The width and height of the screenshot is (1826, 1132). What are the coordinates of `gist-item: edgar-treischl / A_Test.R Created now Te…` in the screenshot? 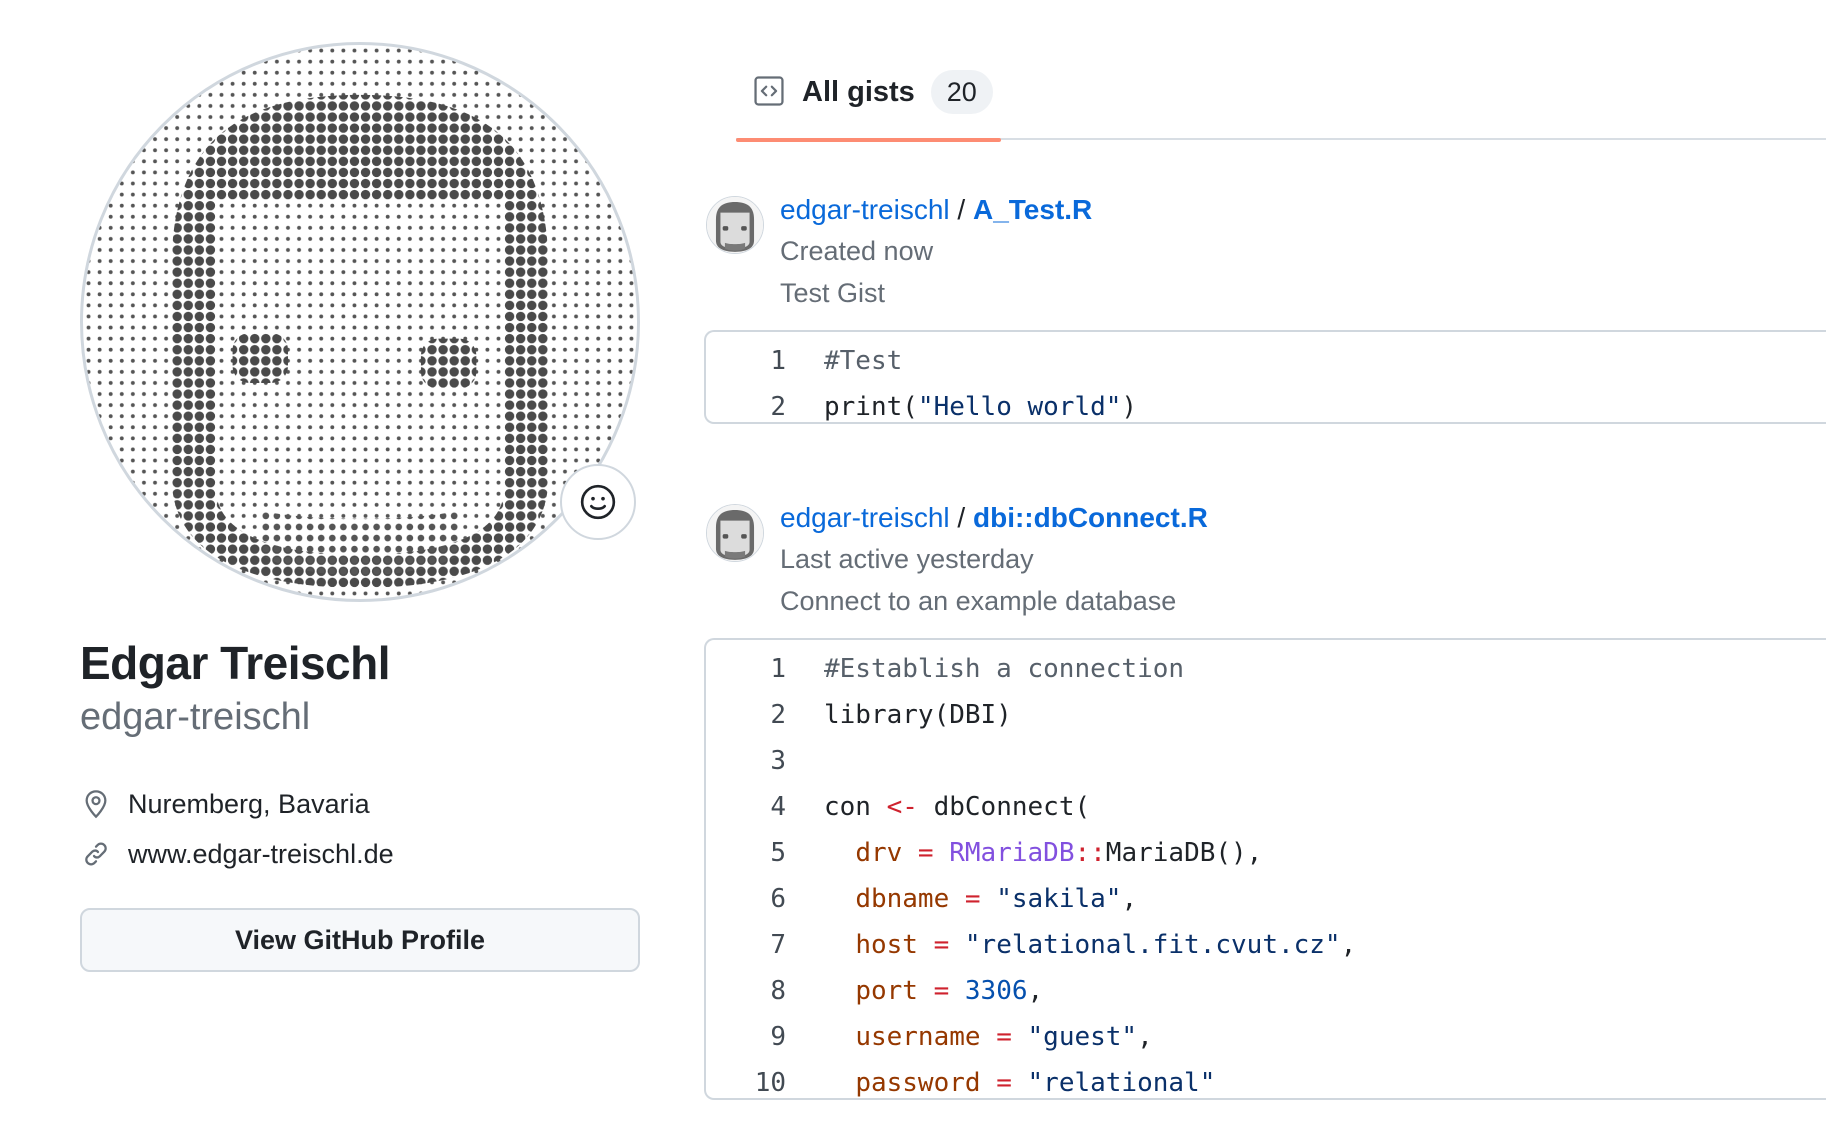 It's located at (1265, 308).